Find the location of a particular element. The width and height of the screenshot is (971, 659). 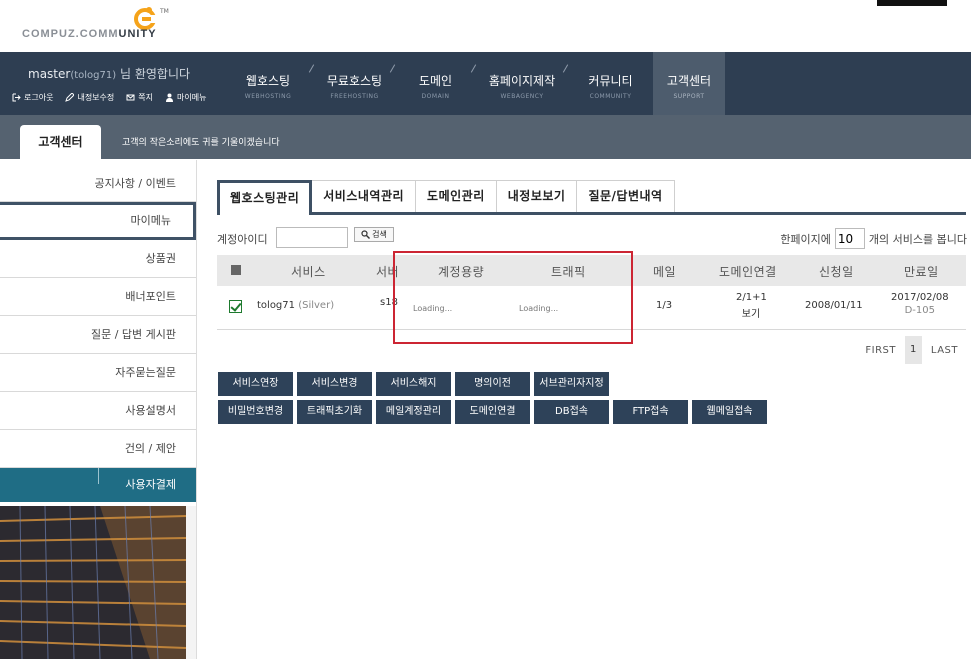

sidebar-divider is located at coordinates (98, 476).